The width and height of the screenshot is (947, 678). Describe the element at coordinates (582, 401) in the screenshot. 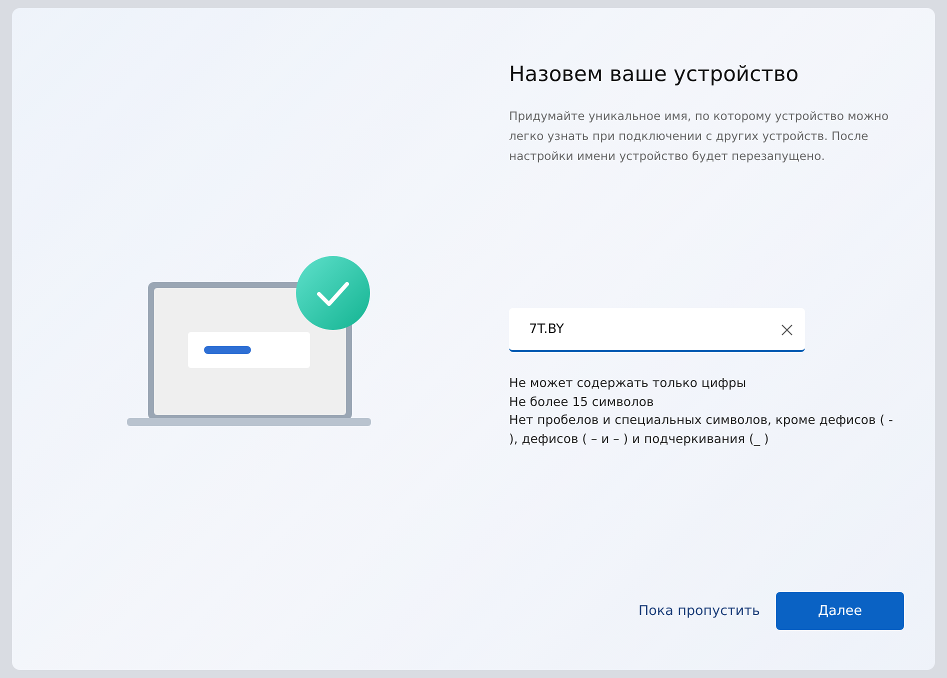

I see `rule-text: Не более 15 символов` at that location.